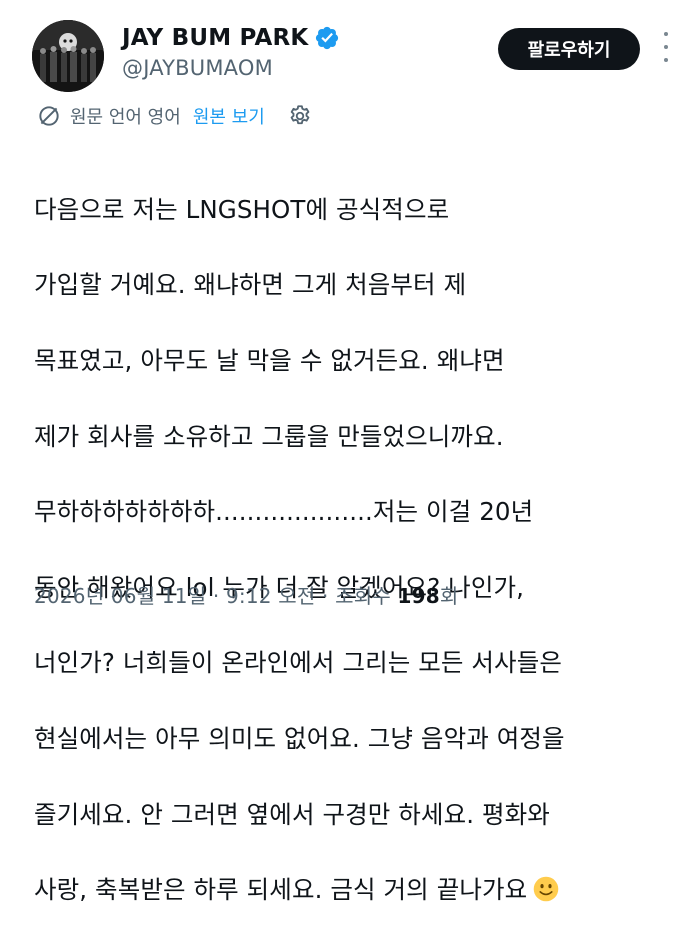 The image size is (699, 947). Describe the element at coordinates (229, 116) in the screenshot. I see `show-original-link: 원본 보기` at that location.